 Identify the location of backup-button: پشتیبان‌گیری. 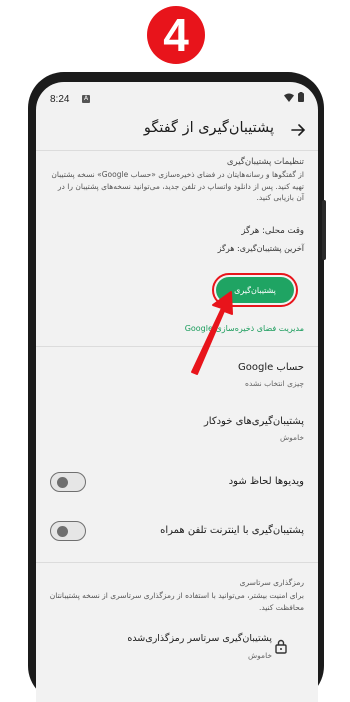
(255, 290).